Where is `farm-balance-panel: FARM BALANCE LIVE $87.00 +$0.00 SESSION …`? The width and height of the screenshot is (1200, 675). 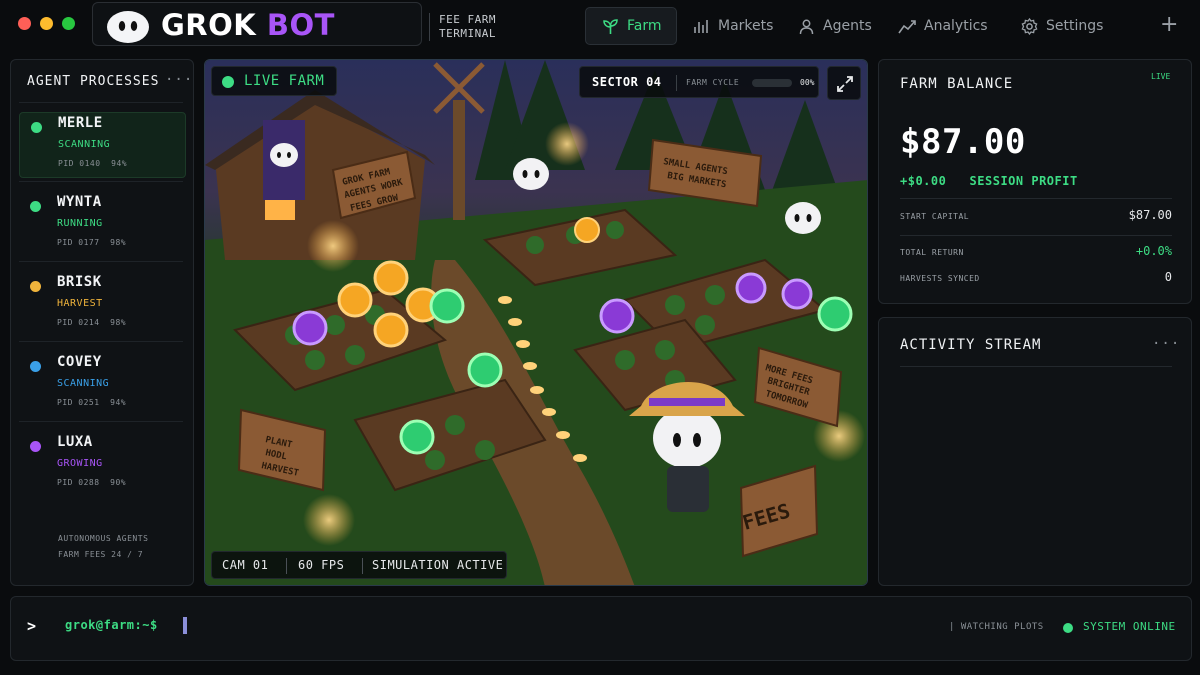
farm-balance-panel: FARM BALANCE LIVE $87.00 +$0.00 SESSION … is located at coordinates (1035, 181).